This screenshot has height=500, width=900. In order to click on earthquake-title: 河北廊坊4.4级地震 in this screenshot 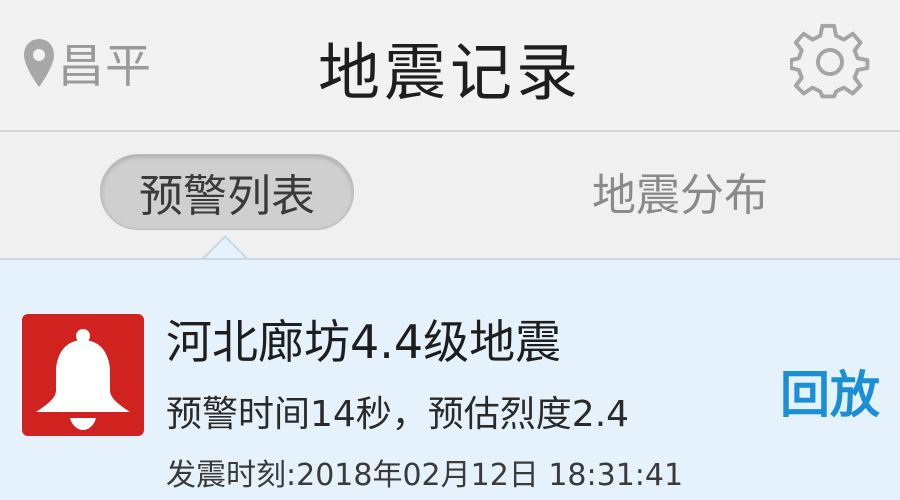, I will do `click(364, 342)`.